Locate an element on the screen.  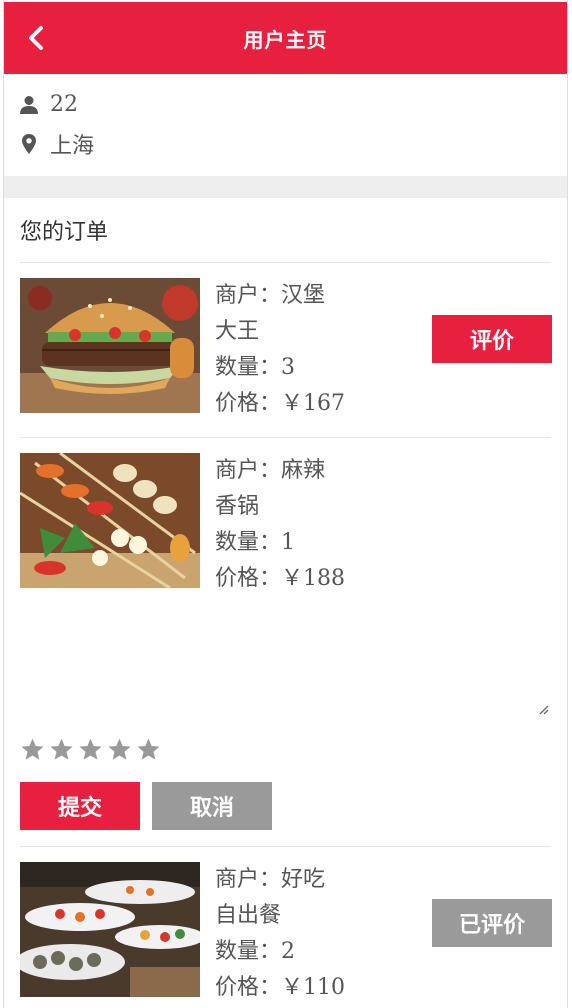
user-id: 22 is located at coordinates (64, 104).